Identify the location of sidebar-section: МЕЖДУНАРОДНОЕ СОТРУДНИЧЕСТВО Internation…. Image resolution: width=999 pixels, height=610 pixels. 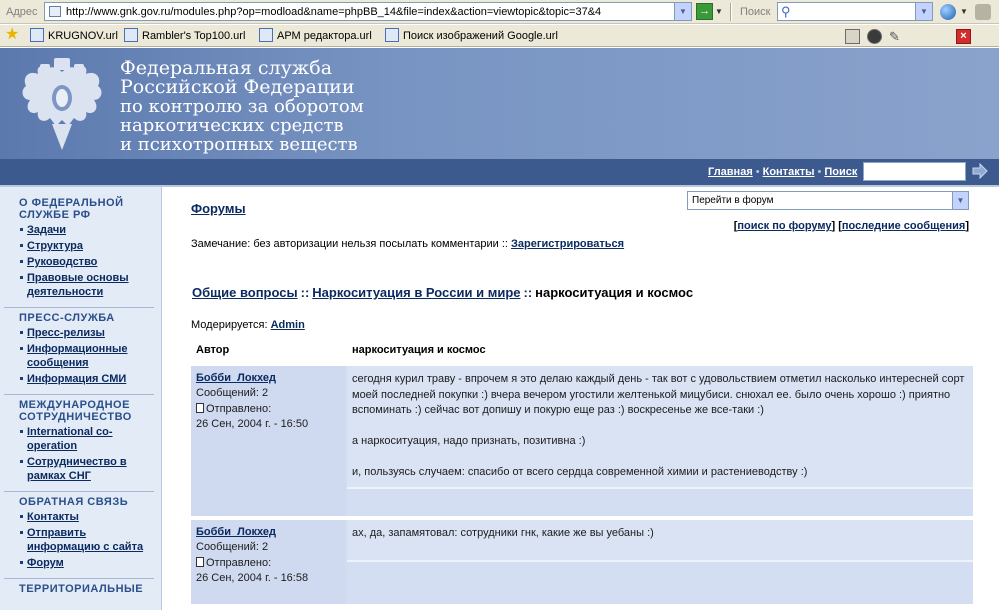
(79, 442).